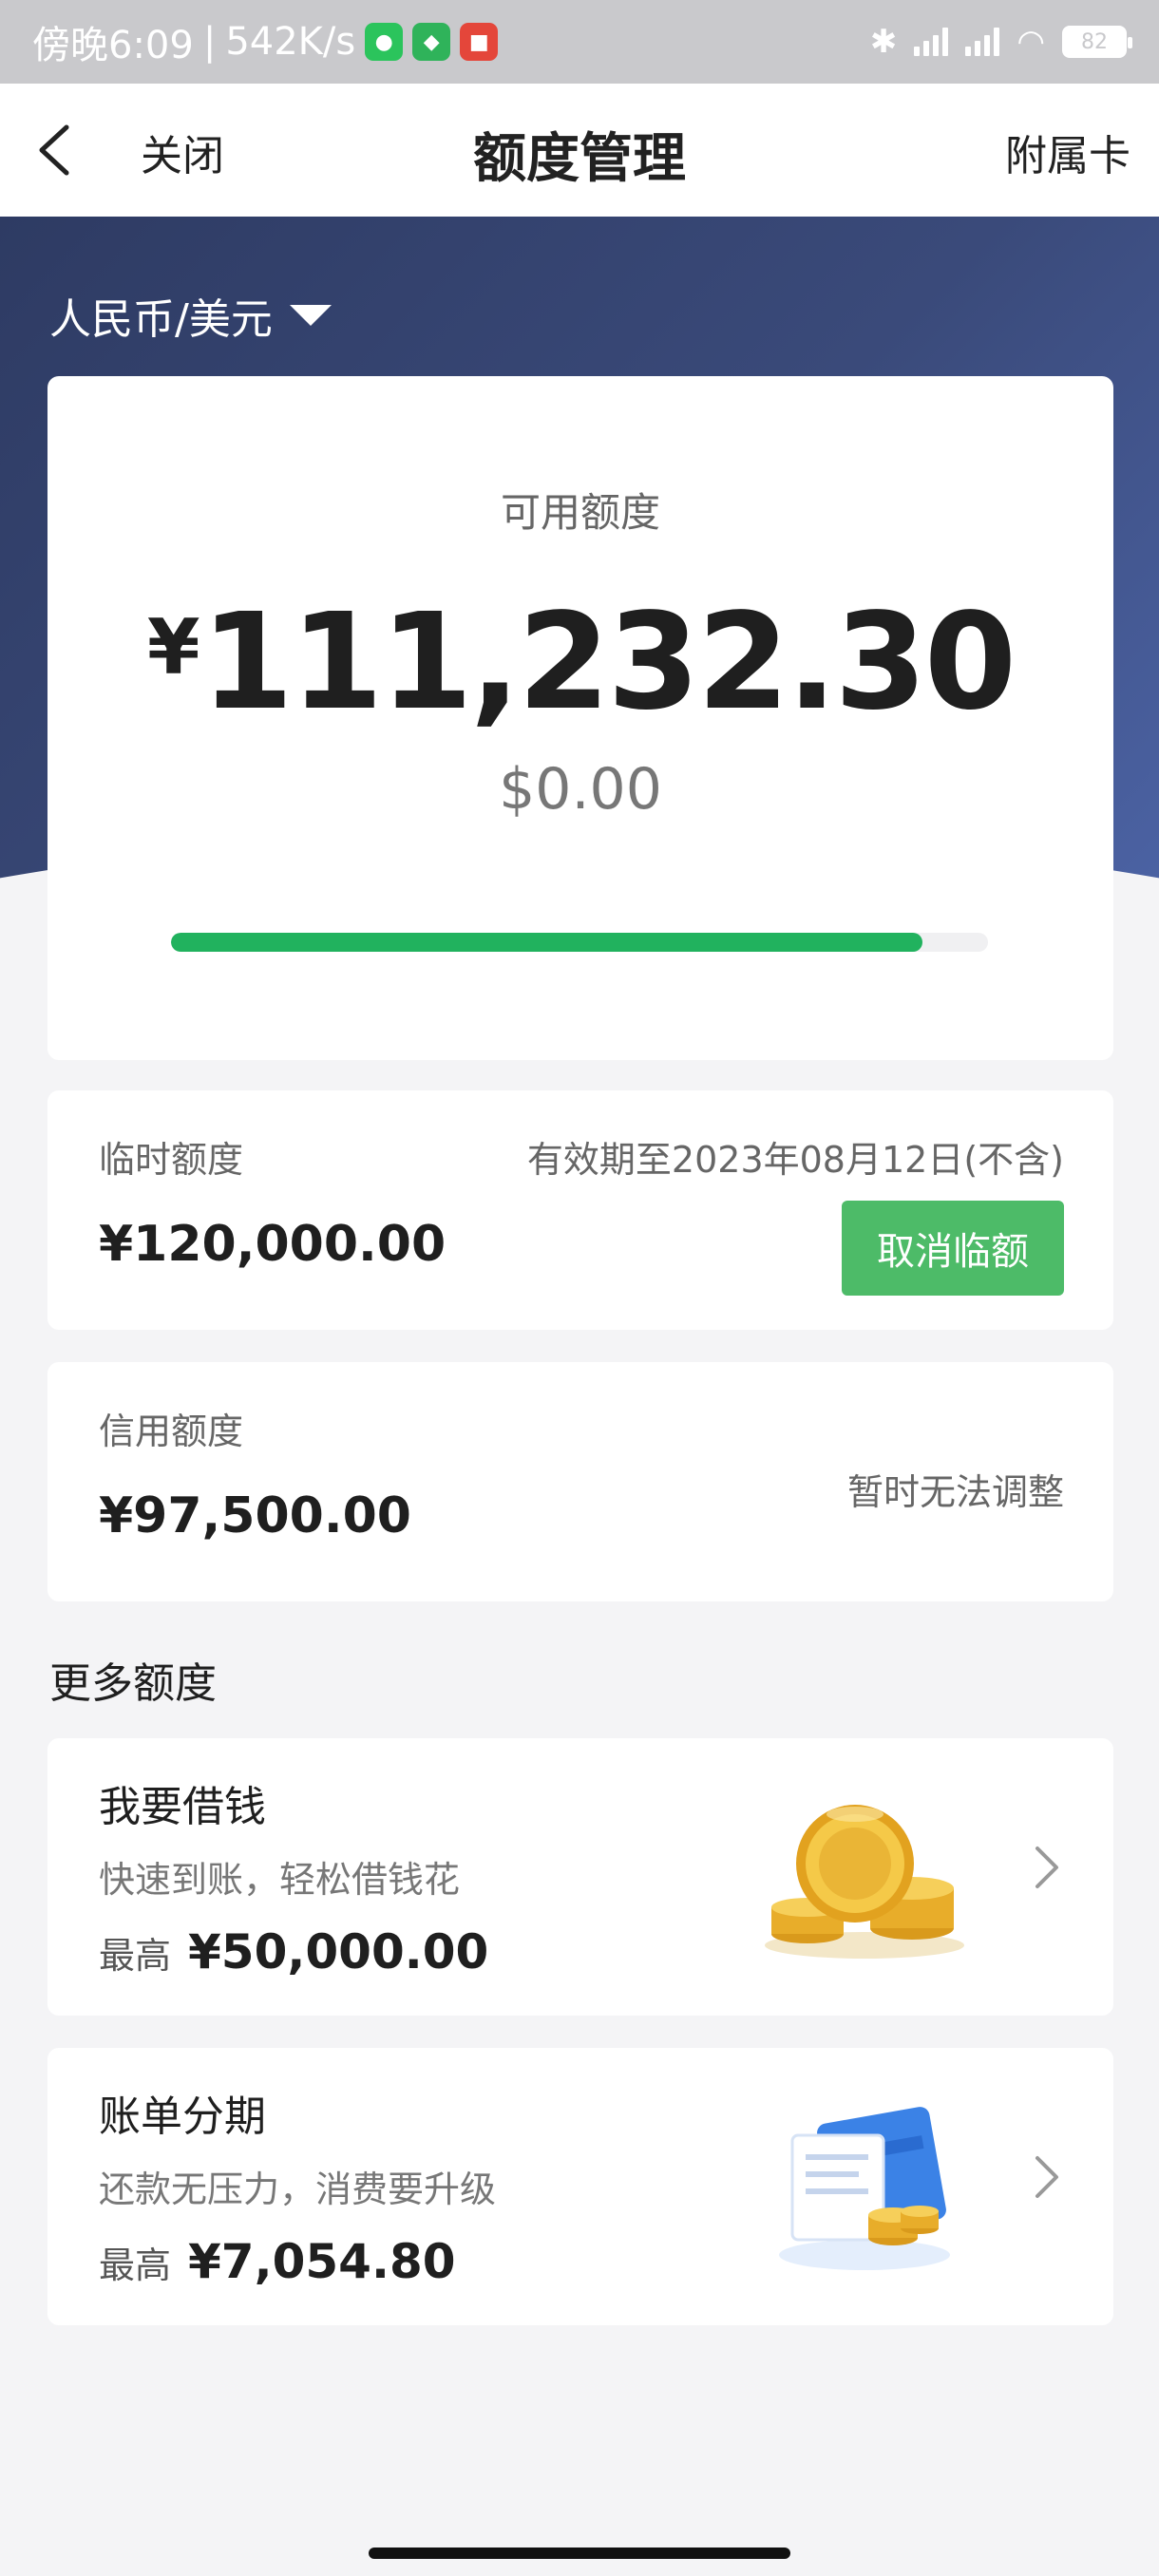  Describe the element at coordinates (1067, 152) in the screenshot. I see `supplementary-card-button: 附属卡` at that location.